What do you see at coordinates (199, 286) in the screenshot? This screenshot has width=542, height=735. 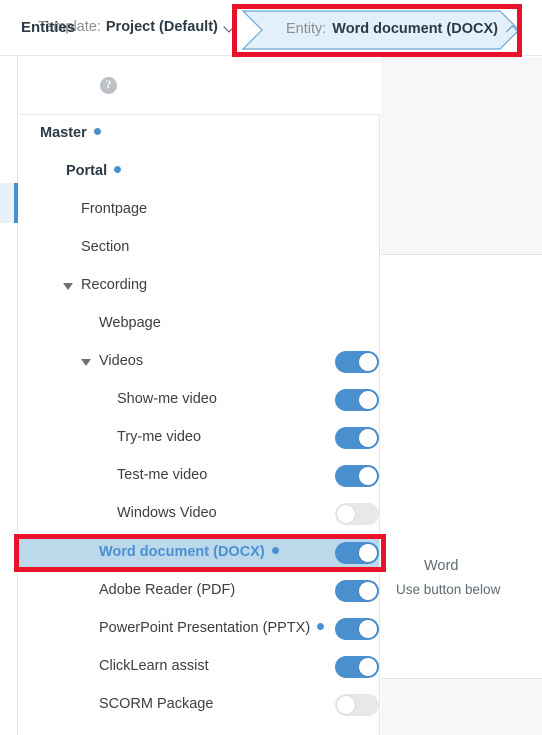 I see `tree-row: Recording` at bounding box center [199, 286].